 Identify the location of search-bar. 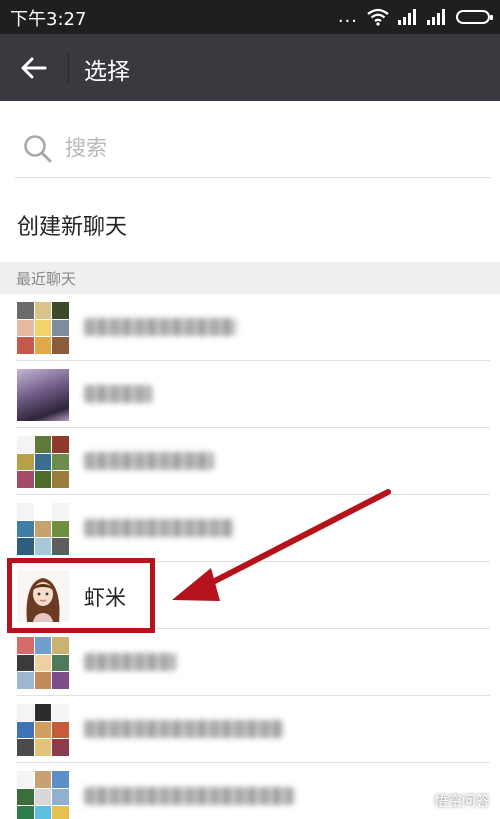
(252, 149).